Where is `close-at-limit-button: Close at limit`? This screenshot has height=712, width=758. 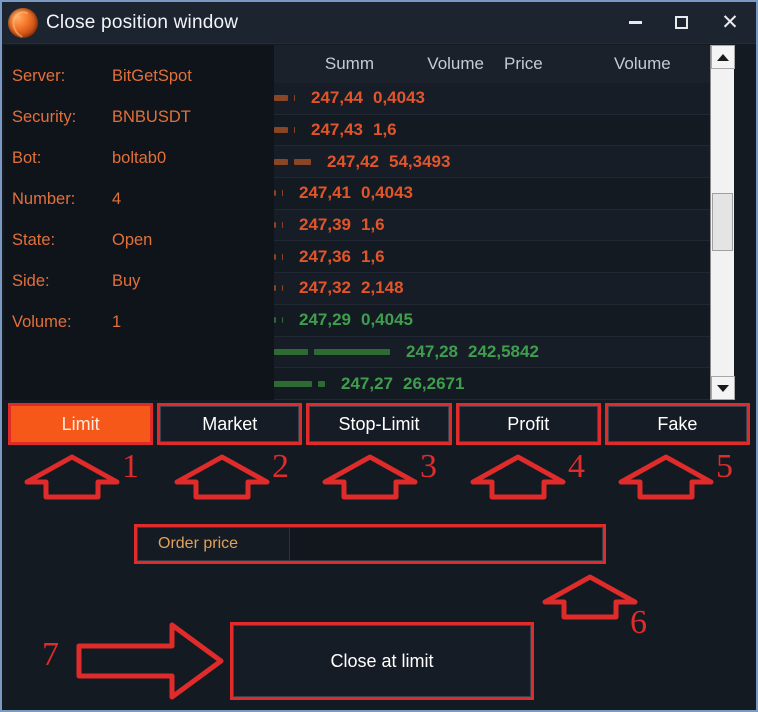
close-at-limit-button: Close at limit is located at coordinates (382, 661).